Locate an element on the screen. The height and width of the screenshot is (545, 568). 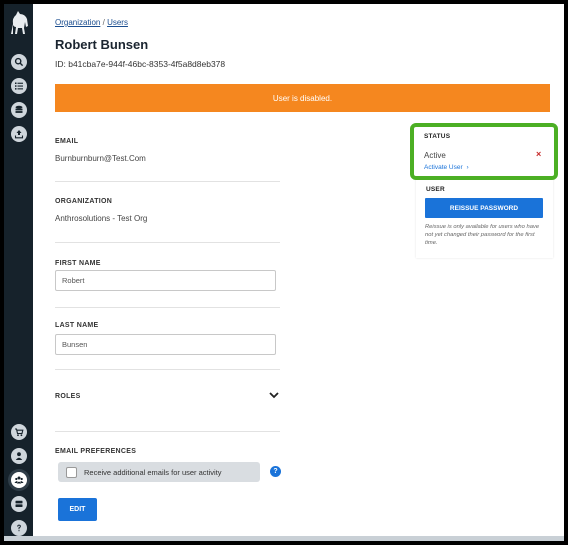
first-name-value: Robert is located at coordinates (73, 280).